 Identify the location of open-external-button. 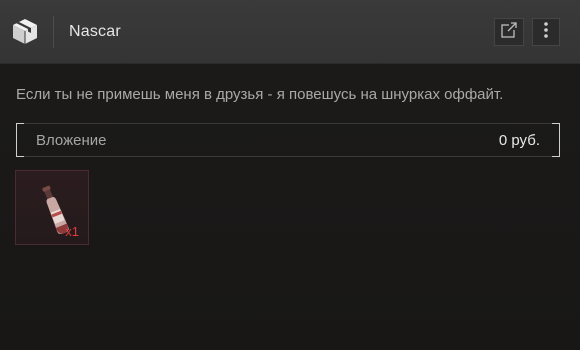
(509, 32).